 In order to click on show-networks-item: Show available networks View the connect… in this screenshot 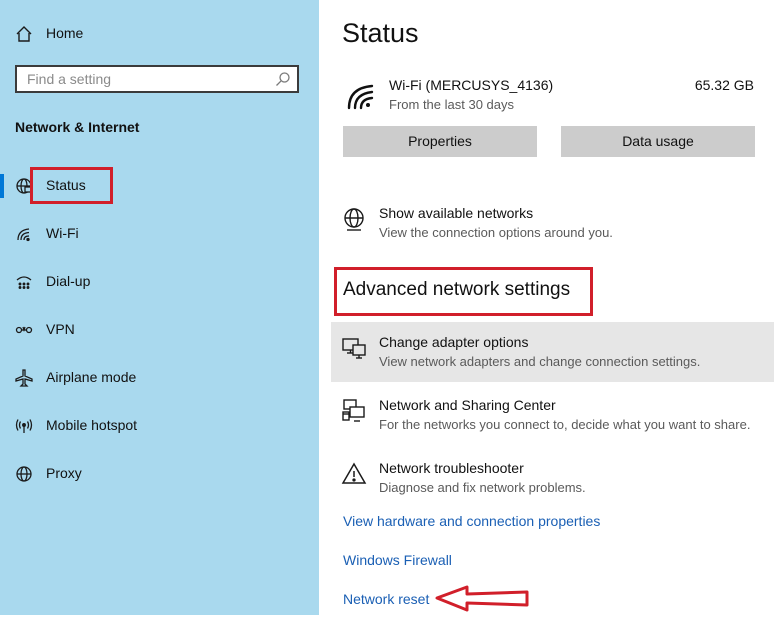, I will do `click(551, 222)`.